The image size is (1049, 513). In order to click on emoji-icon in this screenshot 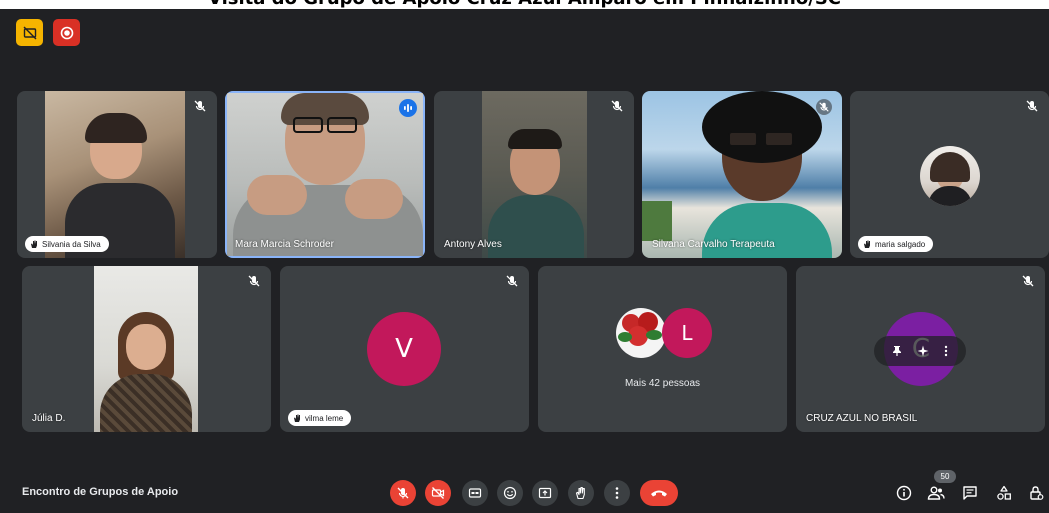, I will do `click(510, 493)`.